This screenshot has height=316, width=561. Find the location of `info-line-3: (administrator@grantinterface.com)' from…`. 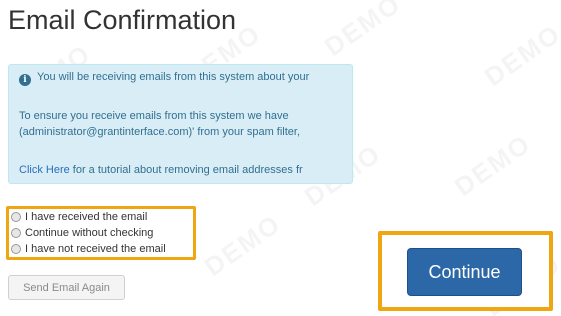

info-line-3: (administrator@grantinterface.com)' from… is located at coordinates (160, 132).